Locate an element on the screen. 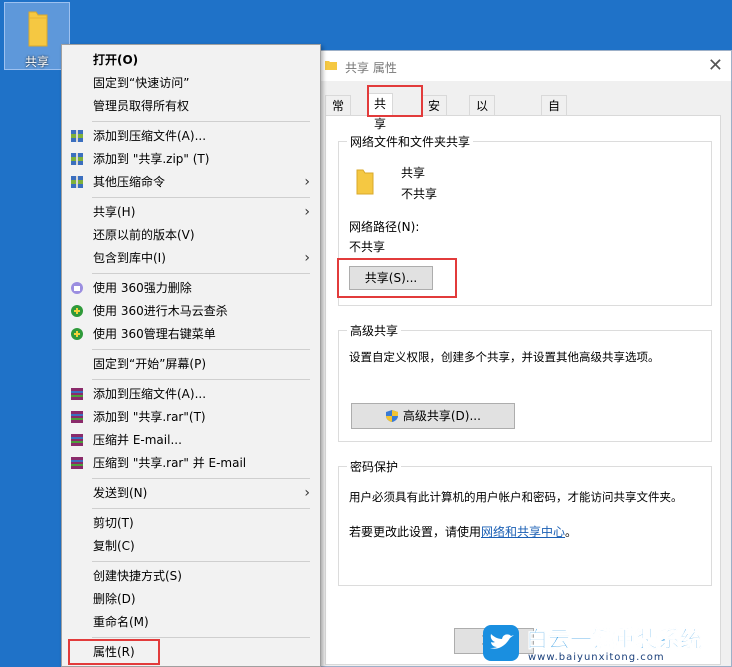 This screenshot has height=667, width=732. menu-item-360-manage-menu: 使用 360管理右键菜单 is located at coordinates (191, 334).